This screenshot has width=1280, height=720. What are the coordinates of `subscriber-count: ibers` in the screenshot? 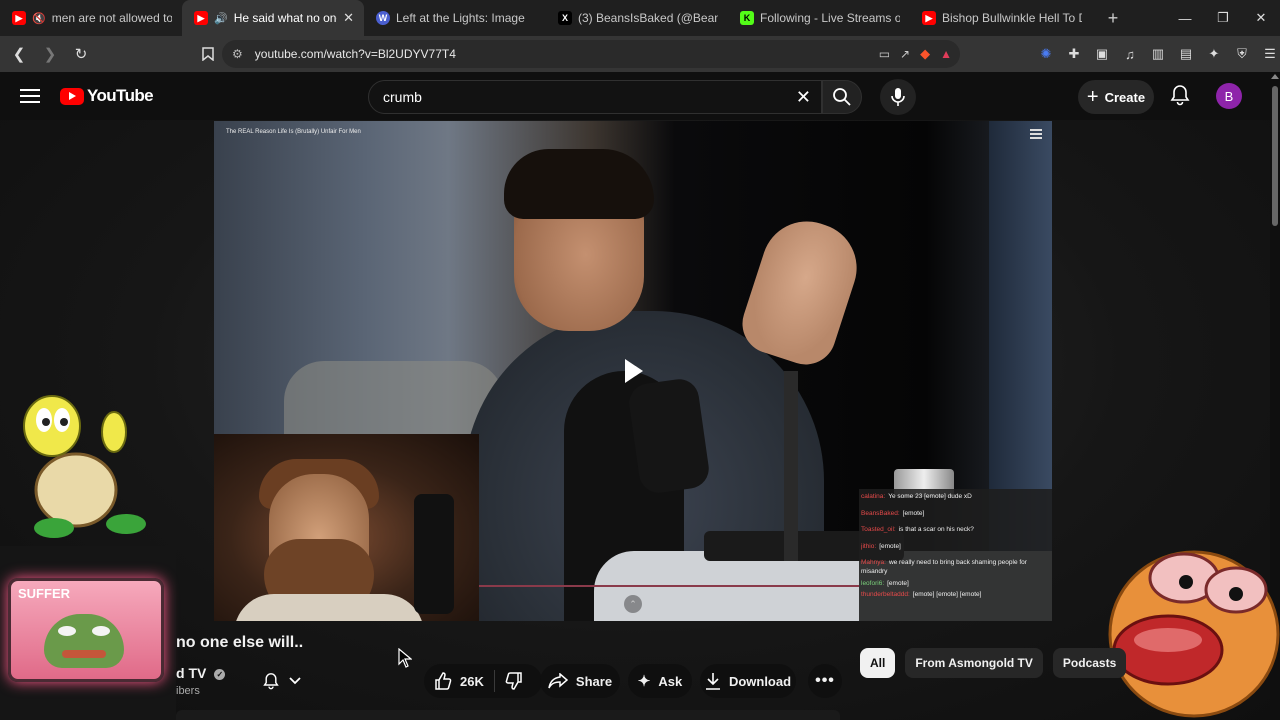 It's located at (188, 691).